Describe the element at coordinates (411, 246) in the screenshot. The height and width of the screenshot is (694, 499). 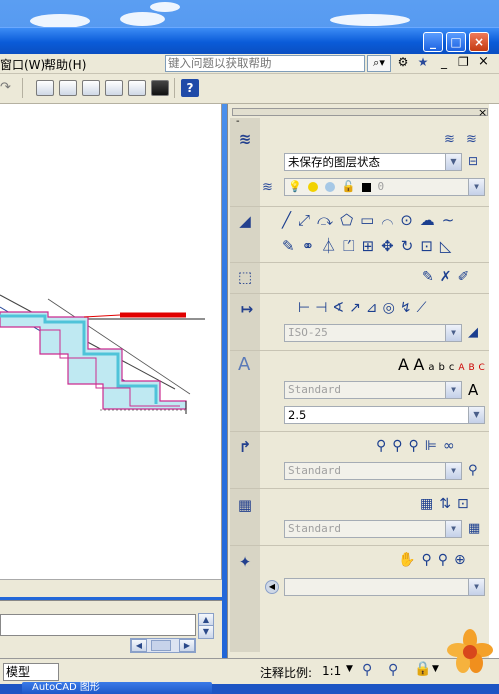
I see `rotate-icon: ↻` at that location.